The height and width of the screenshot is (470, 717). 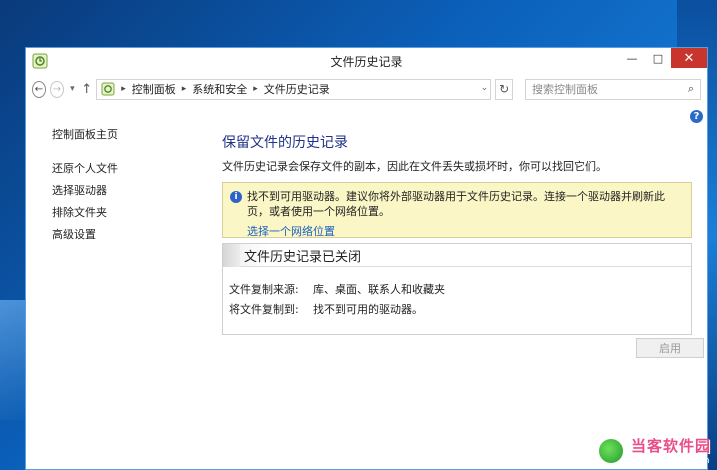 What do you see at coordinates (264, 289) in the screenshot?
I see `status-label: 文件复制来源:` at bounding box center [264, 289].